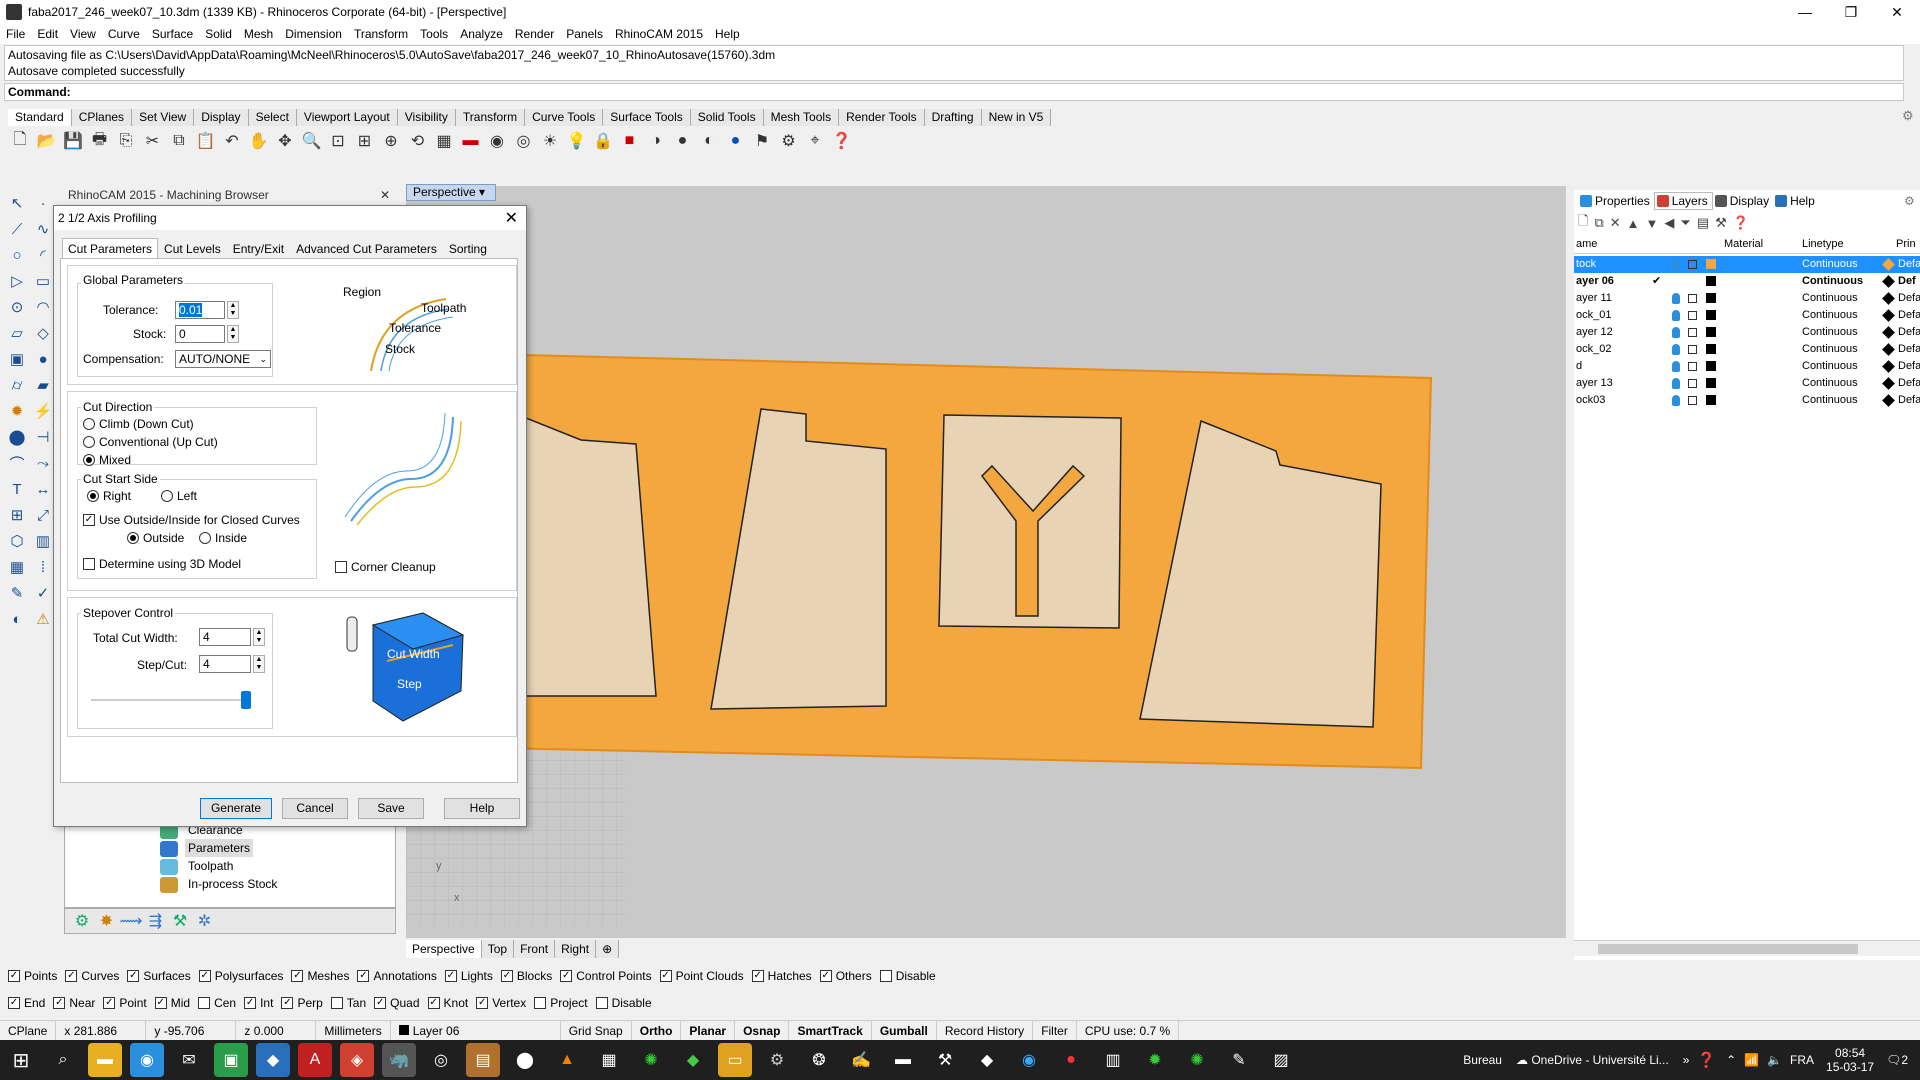  Describe the element at coordinates (320, 976) in the screenshot. I see `filter-meshes: ✓ Meshes` at that location.